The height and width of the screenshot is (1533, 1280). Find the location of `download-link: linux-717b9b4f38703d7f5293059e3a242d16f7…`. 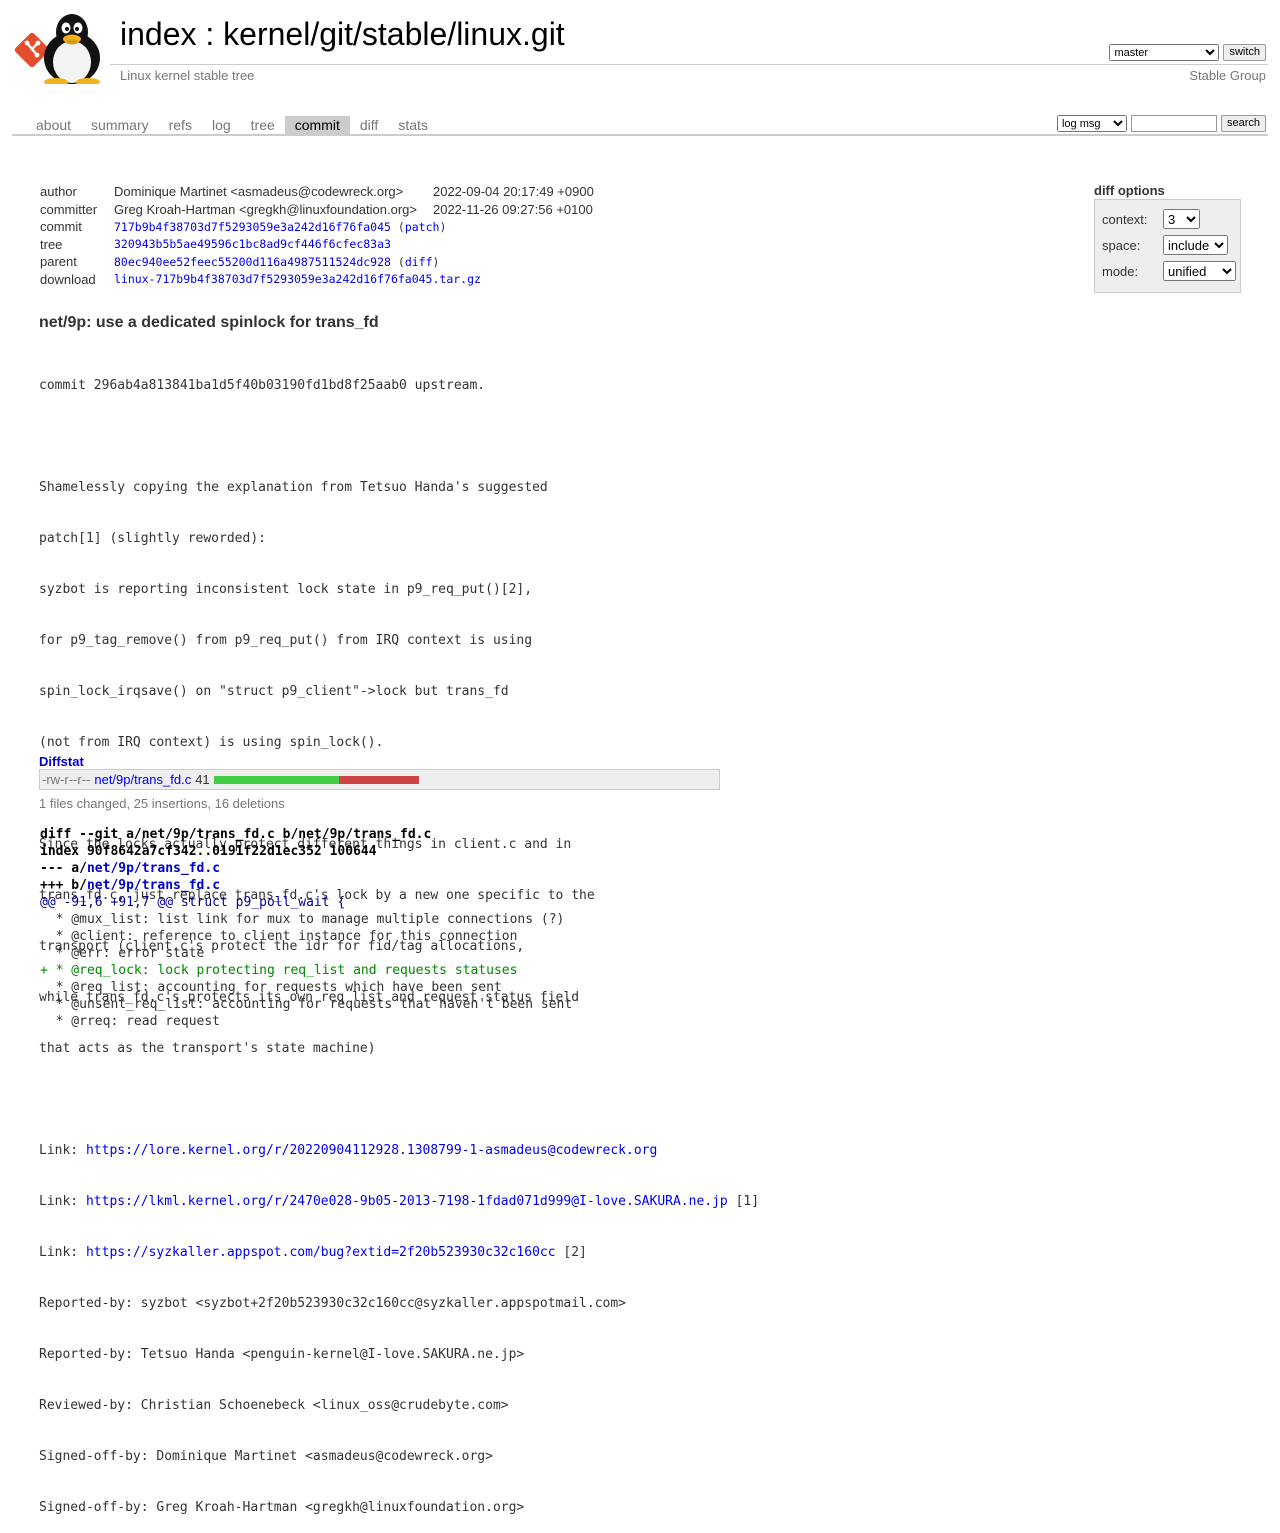

download-link: linux-717b9b4f38703d7f5293059e3a242d16f7… is located at coordinates (297, 279).